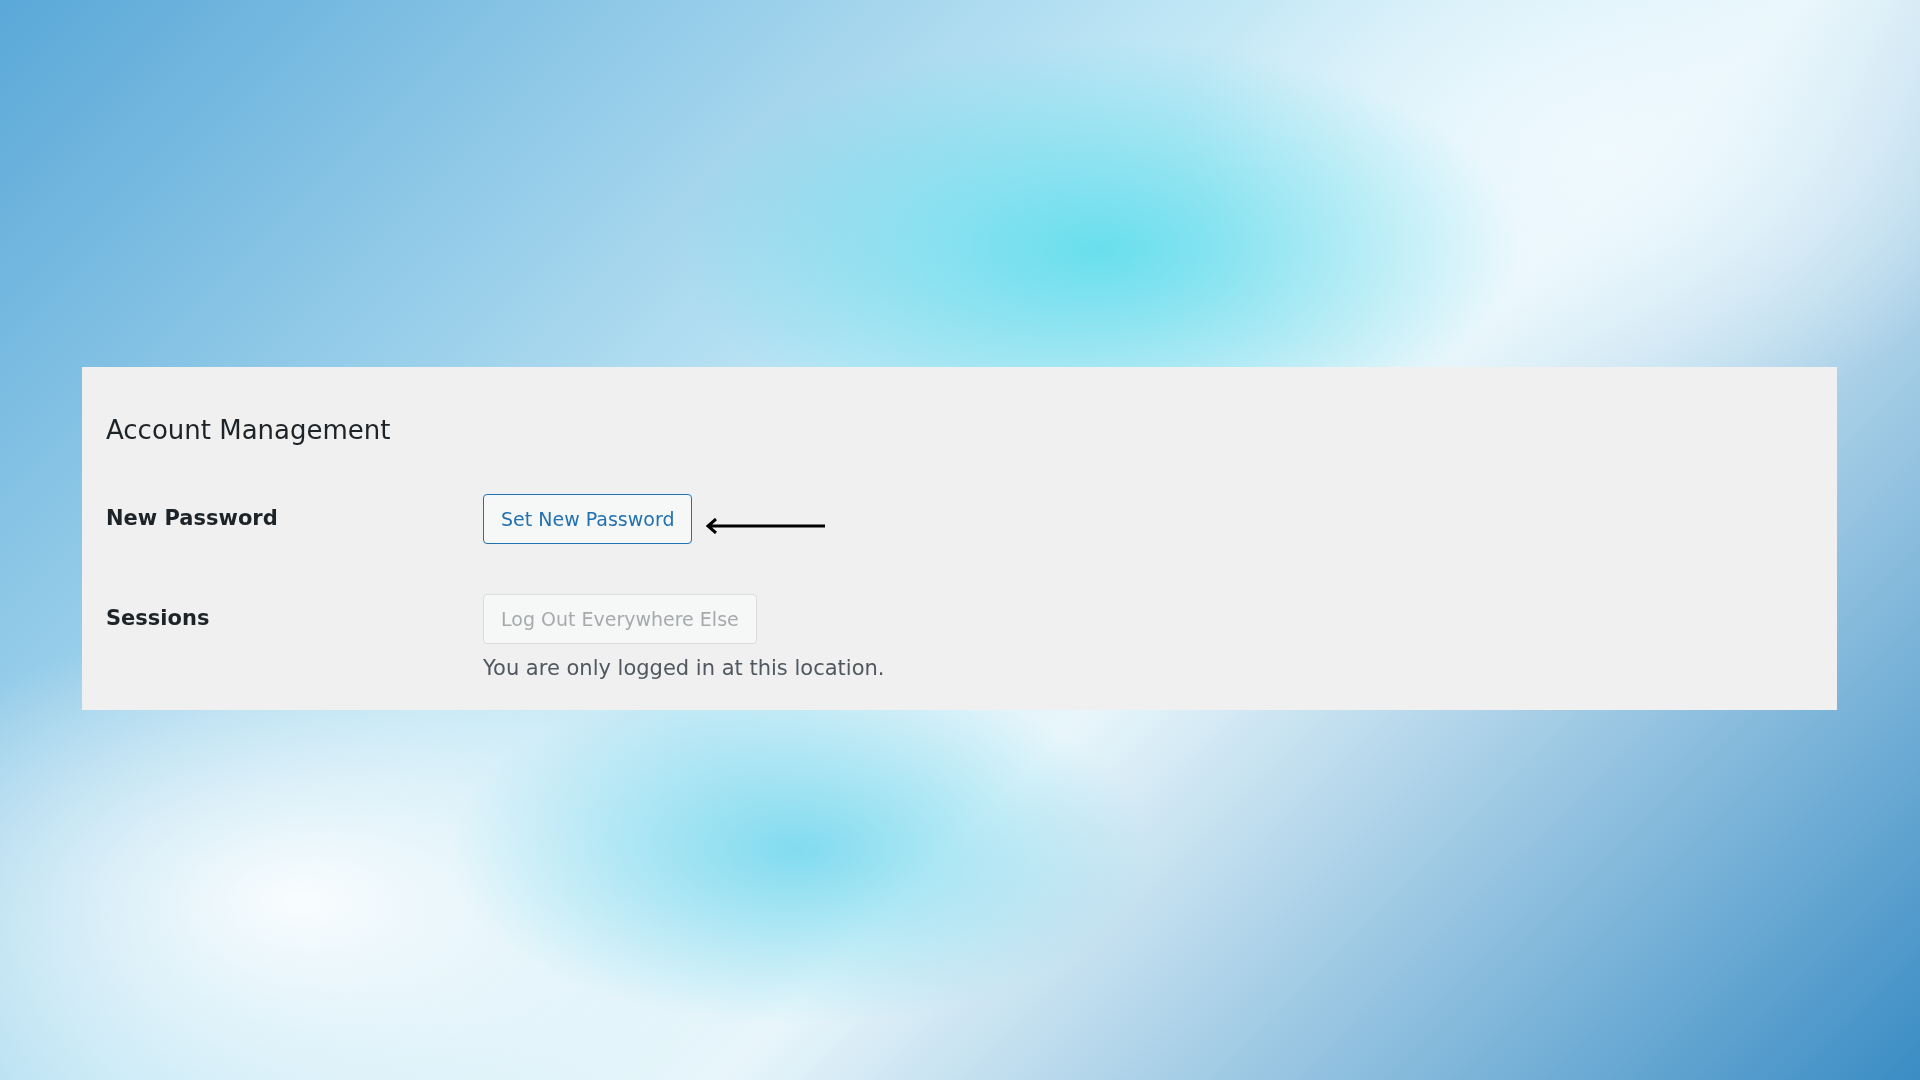 The width and height of the screenshot is (1920, 1080). Describe the element at coordinates (249, 431) in the screenshot. I see `section-title: Account Management` at that location.